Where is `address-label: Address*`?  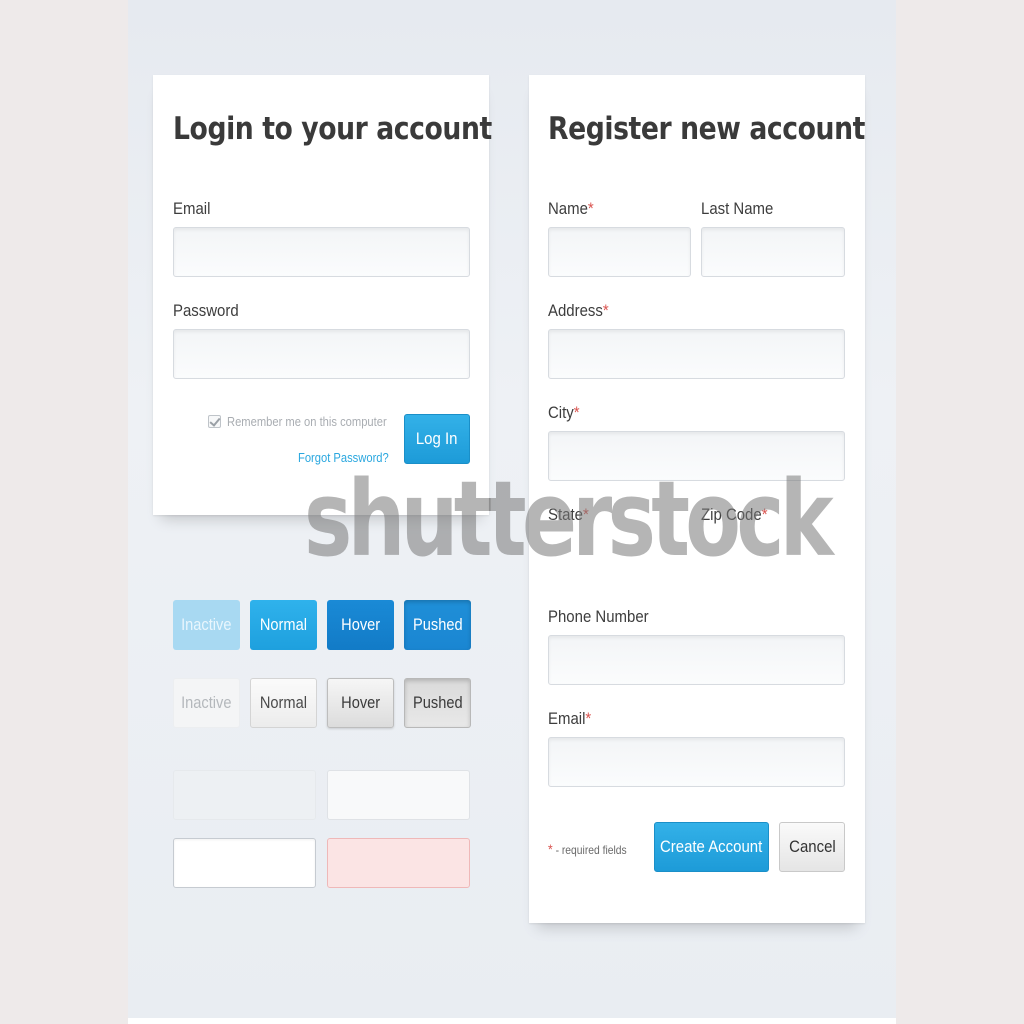 address-label: Address* is located at coordinates (578, 310).